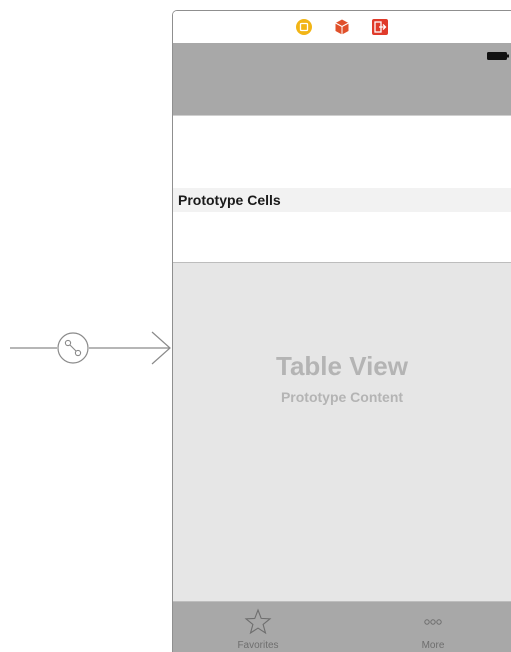 Image resolution: width=511 pixels, height=652 pixels. What do you see at coordinates (433, 627) in the screenshot?
I see `tab-more: More` at bounding box center [433, 627].